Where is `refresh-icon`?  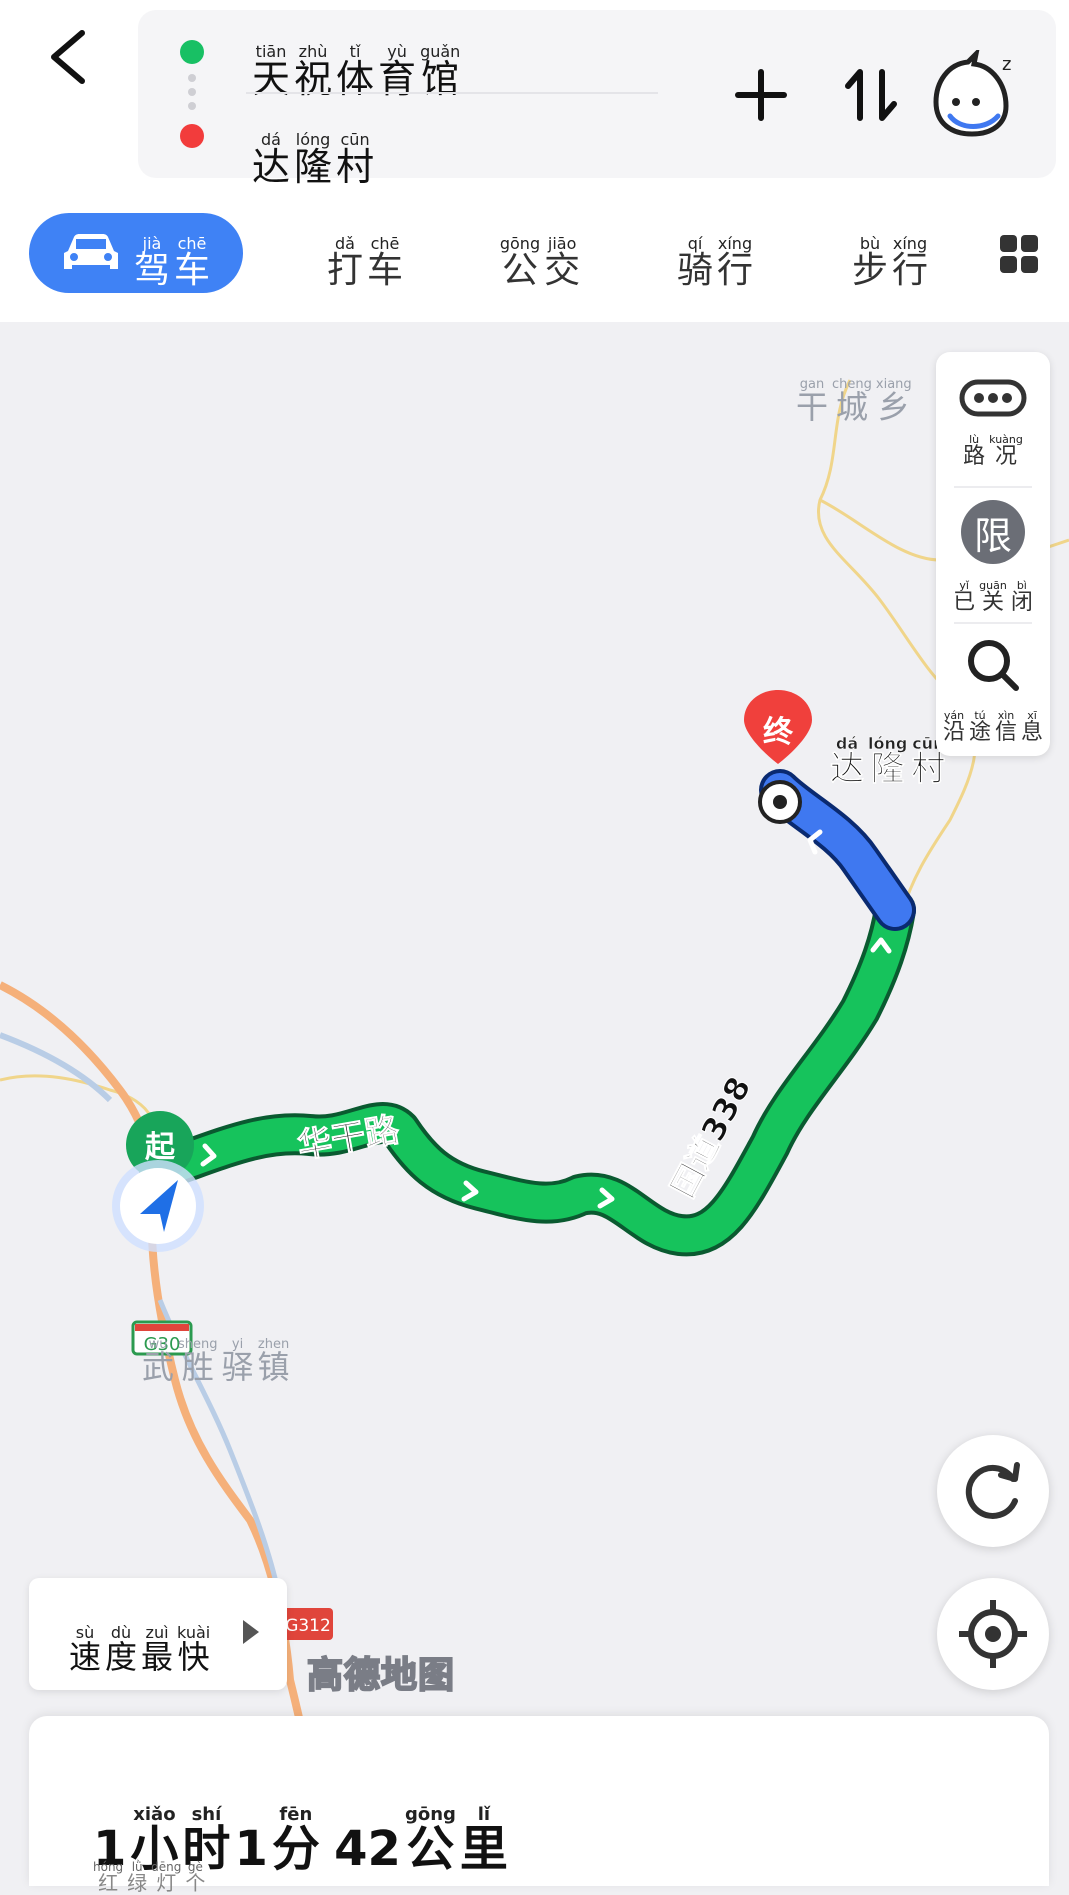 refresh-icon is located at coordinates (992, 1490).